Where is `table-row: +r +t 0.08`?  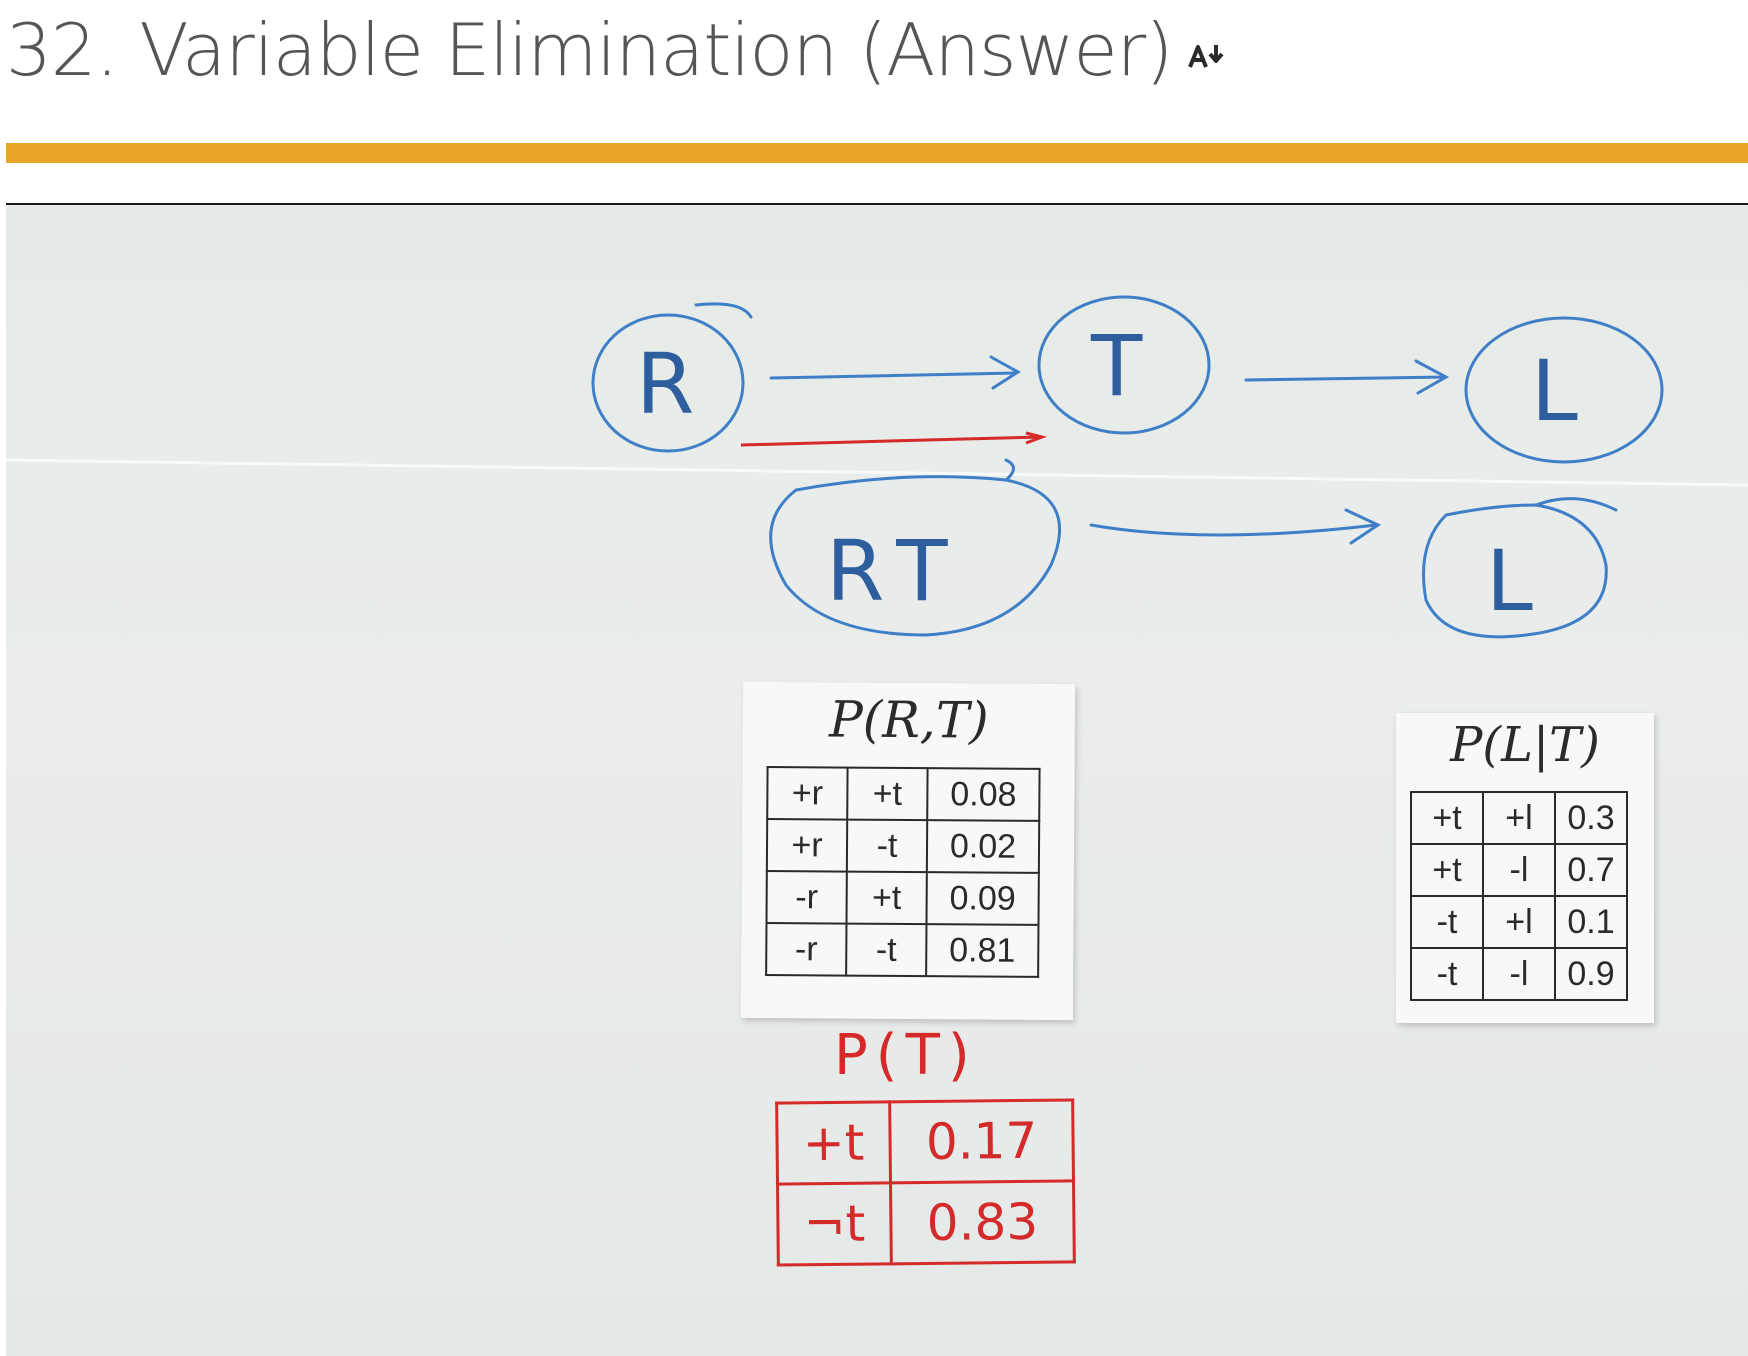 table-row: +r +t 0.08 is located at coordinates (903, 794).